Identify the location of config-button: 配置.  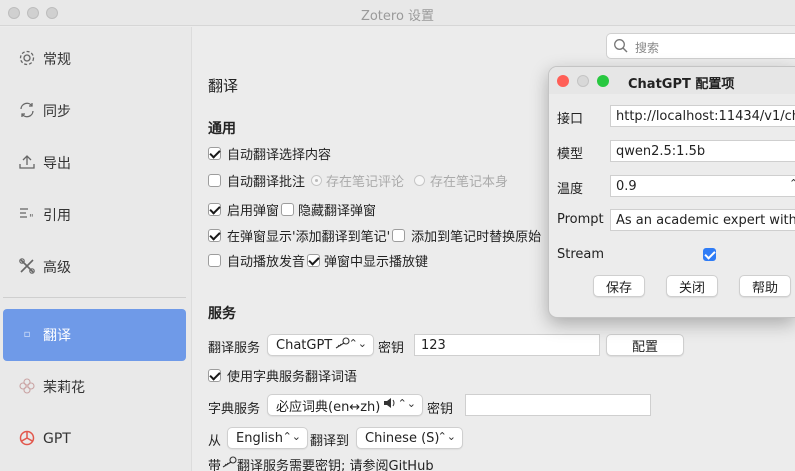
(645, 345).